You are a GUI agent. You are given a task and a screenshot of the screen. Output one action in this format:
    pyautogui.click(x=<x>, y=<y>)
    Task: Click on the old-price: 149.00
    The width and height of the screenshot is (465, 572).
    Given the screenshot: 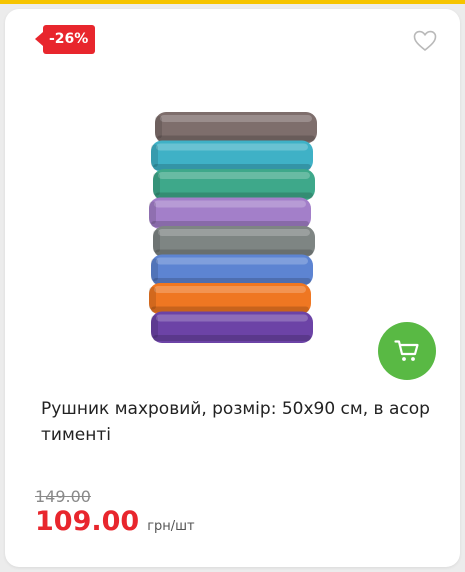 What is the action you would take?
    pyautogui.click(x=63, y=496)
    